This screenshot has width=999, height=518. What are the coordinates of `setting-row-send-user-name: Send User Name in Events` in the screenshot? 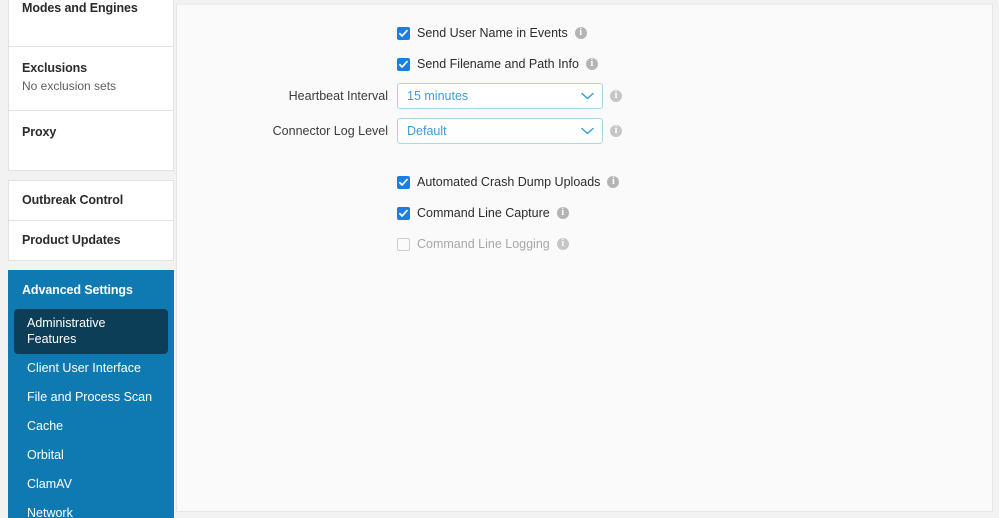 It's located at (584, 33).